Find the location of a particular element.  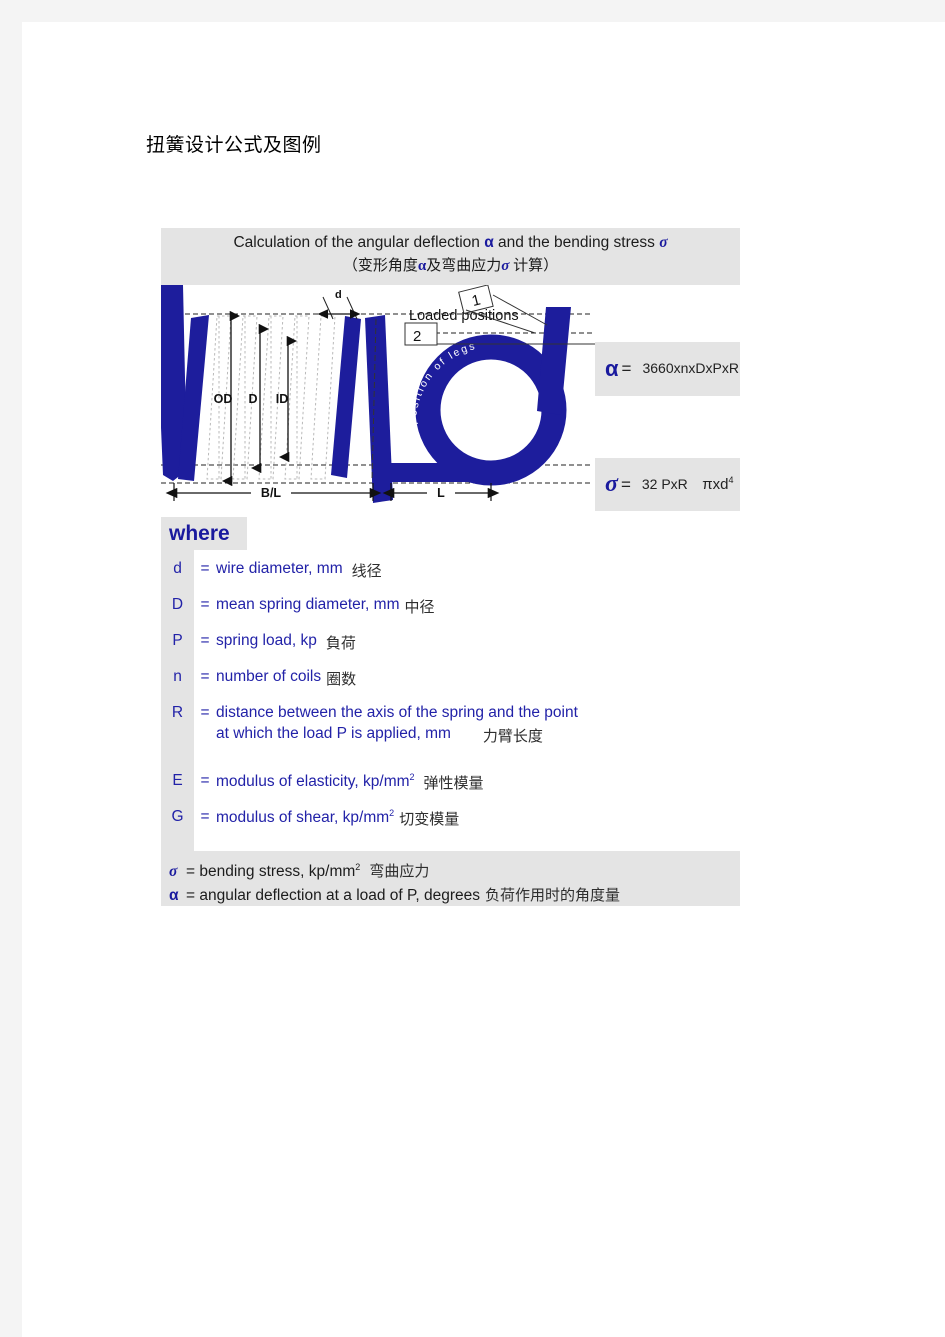

note-alpha-chinese: 负荷作用时的角度量 is located at coordinates (553, 896).